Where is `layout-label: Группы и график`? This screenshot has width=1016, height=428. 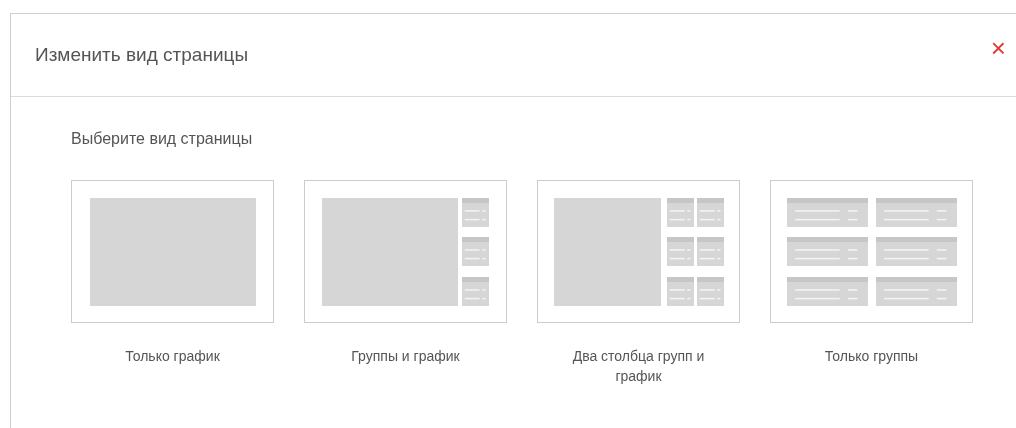
layout-label: Группы и график is located at coordinates (405, 356).